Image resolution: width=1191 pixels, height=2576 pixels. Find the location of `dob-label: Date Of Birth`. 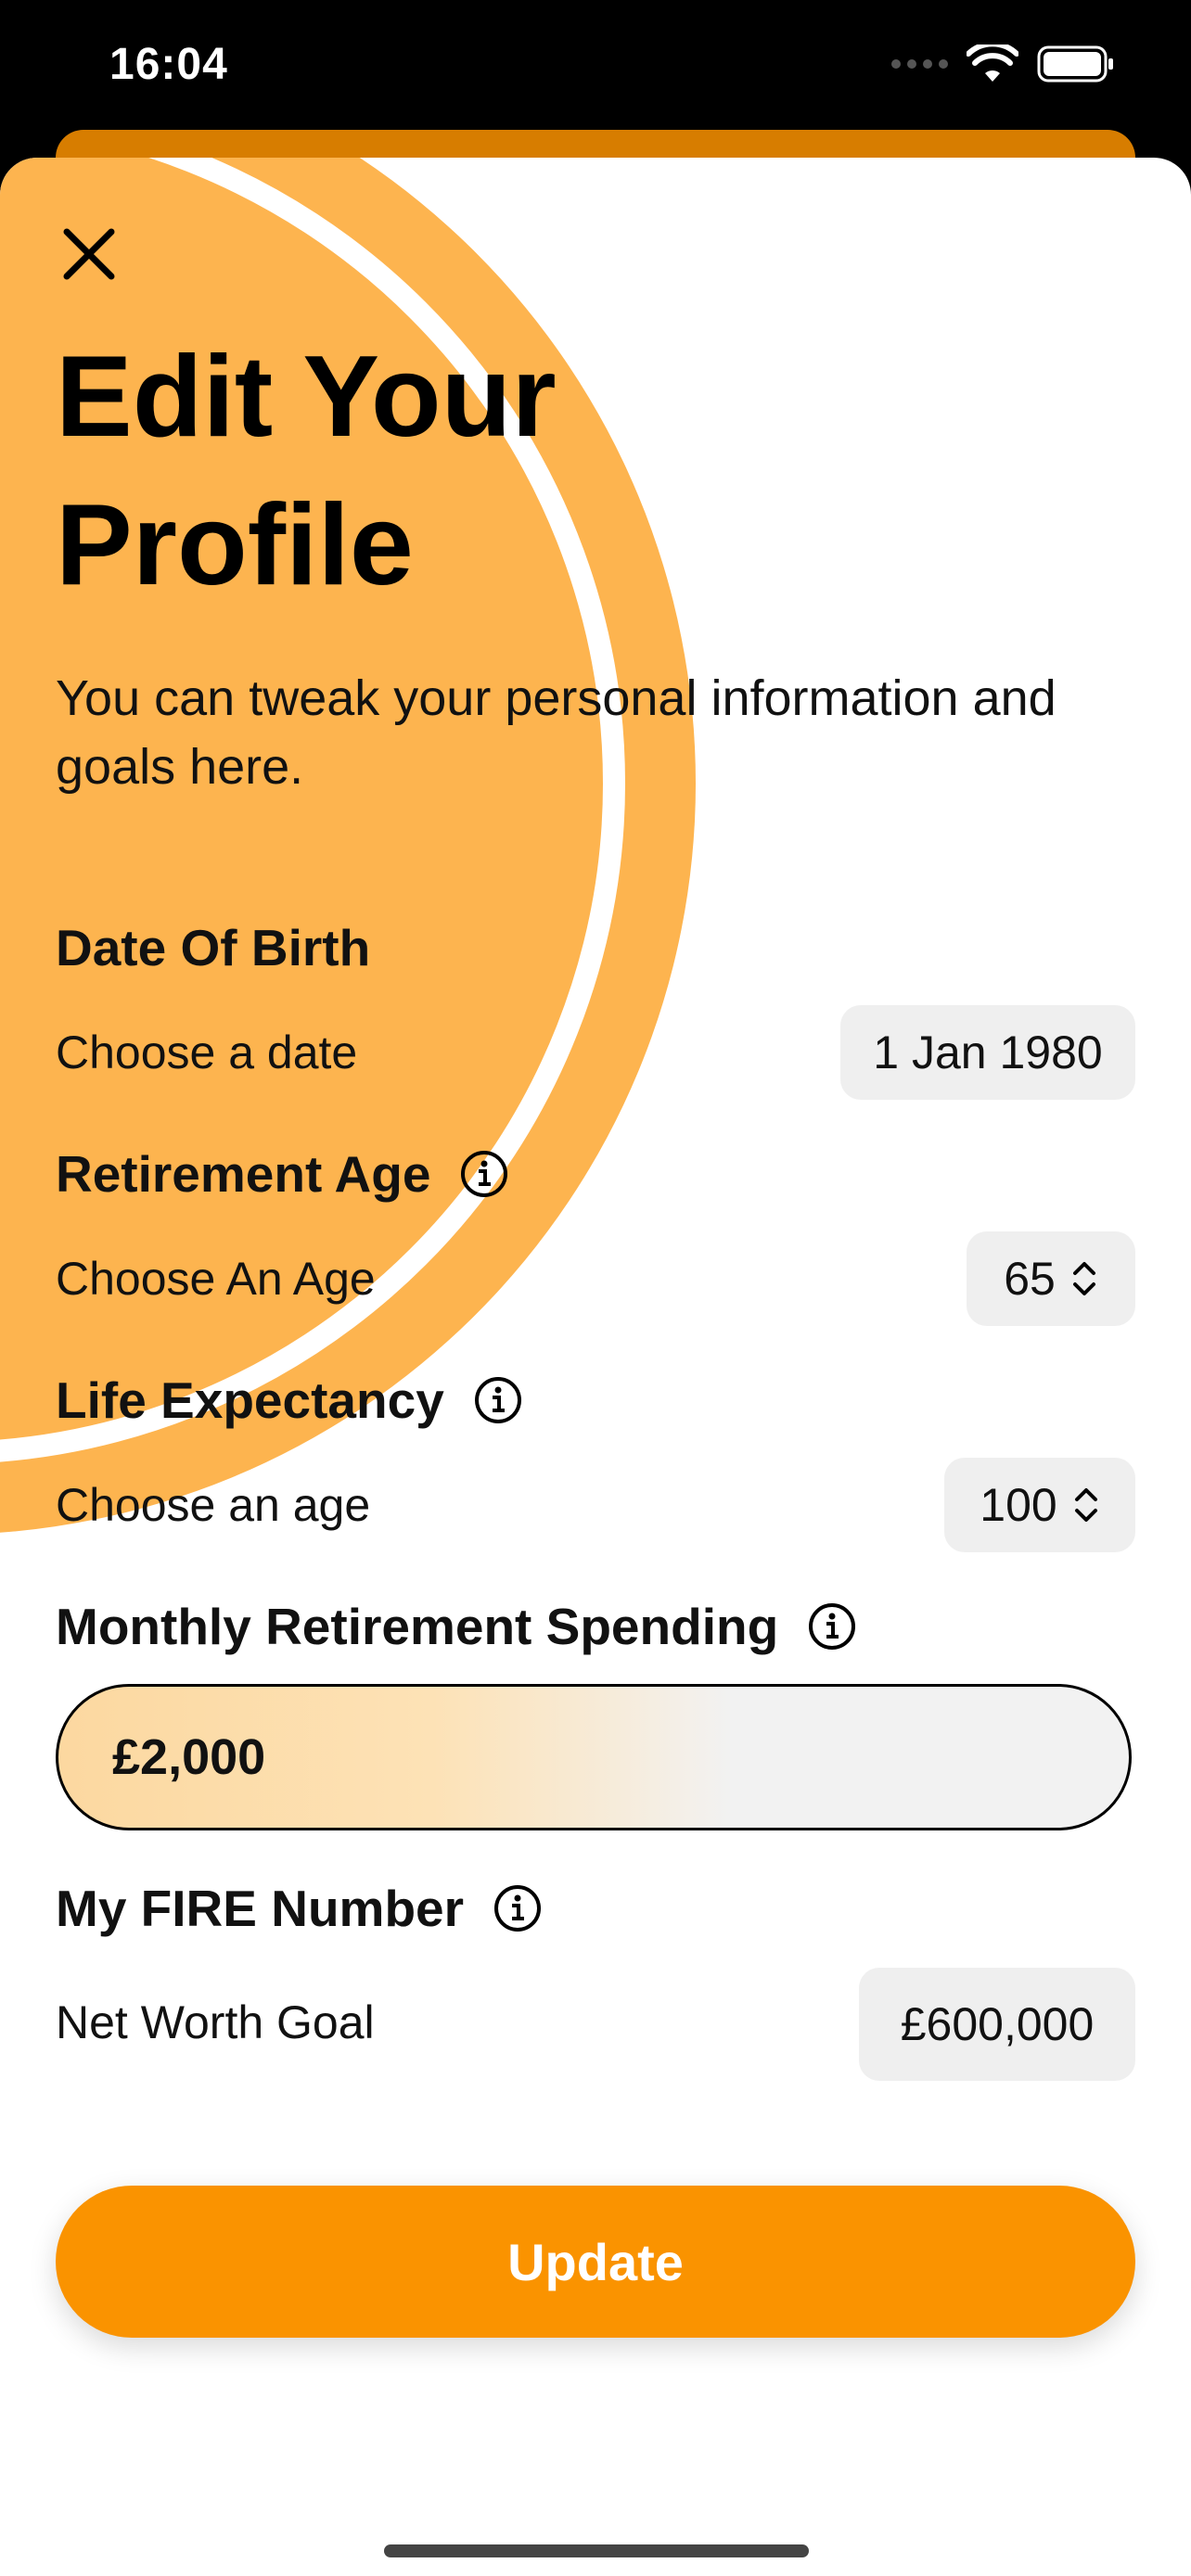

dob-label: Date Of Birth is located at coordinates (213, 947).